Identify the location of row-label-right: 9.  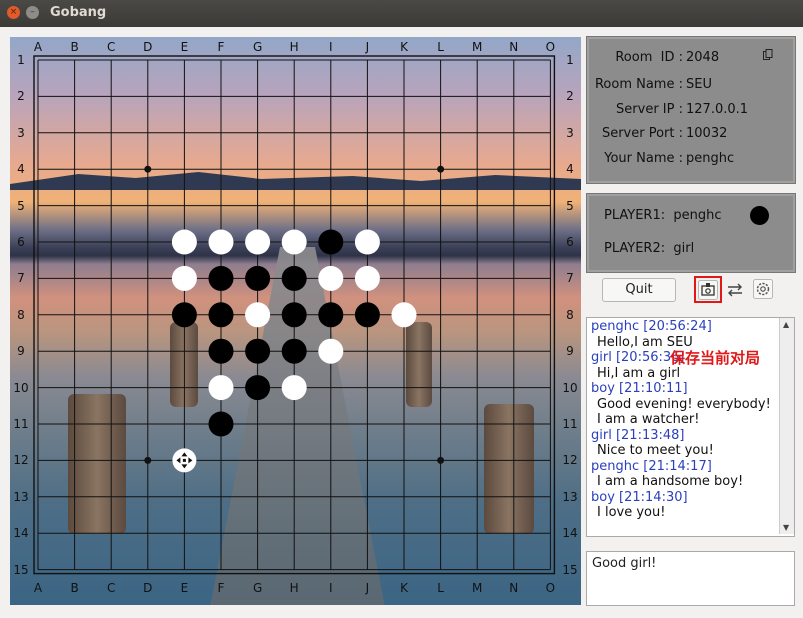
(570, 351).